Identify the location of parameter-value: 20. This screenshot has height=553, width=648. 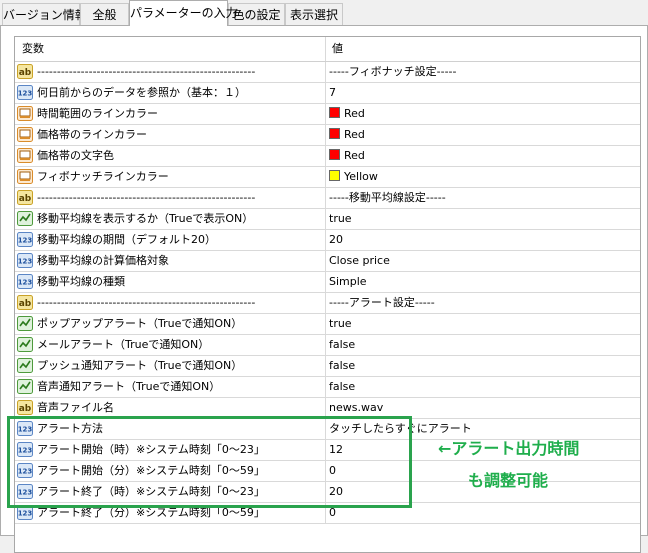
(336, 491).